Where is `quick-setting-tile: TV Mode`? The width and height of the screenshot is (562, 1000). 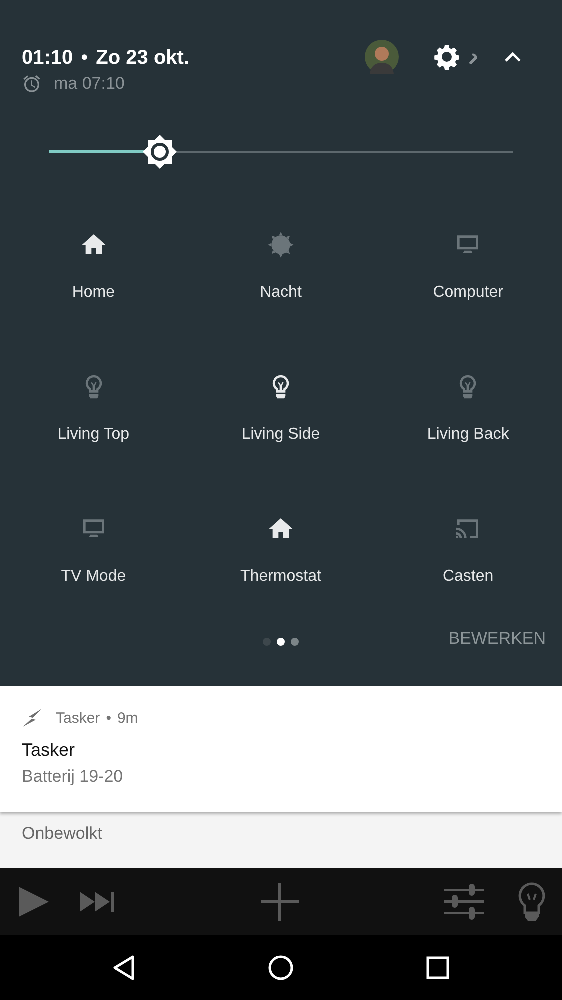 quick-setting-tile: TV Mode is located at coordinates (94, 550).